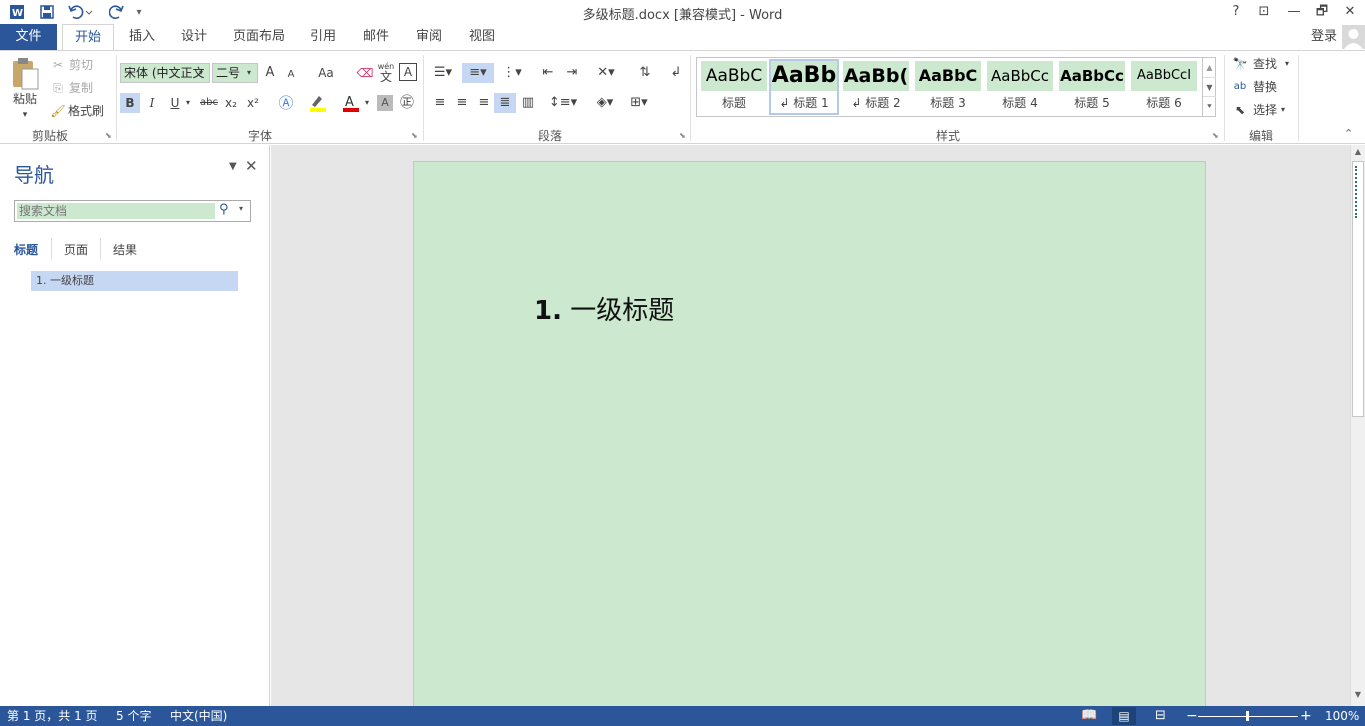 This screenshot has height=726, width=1365. Describe the element at coordinates (326, 73) in the screenshot. I see `change-case-button: Aa` at that location.